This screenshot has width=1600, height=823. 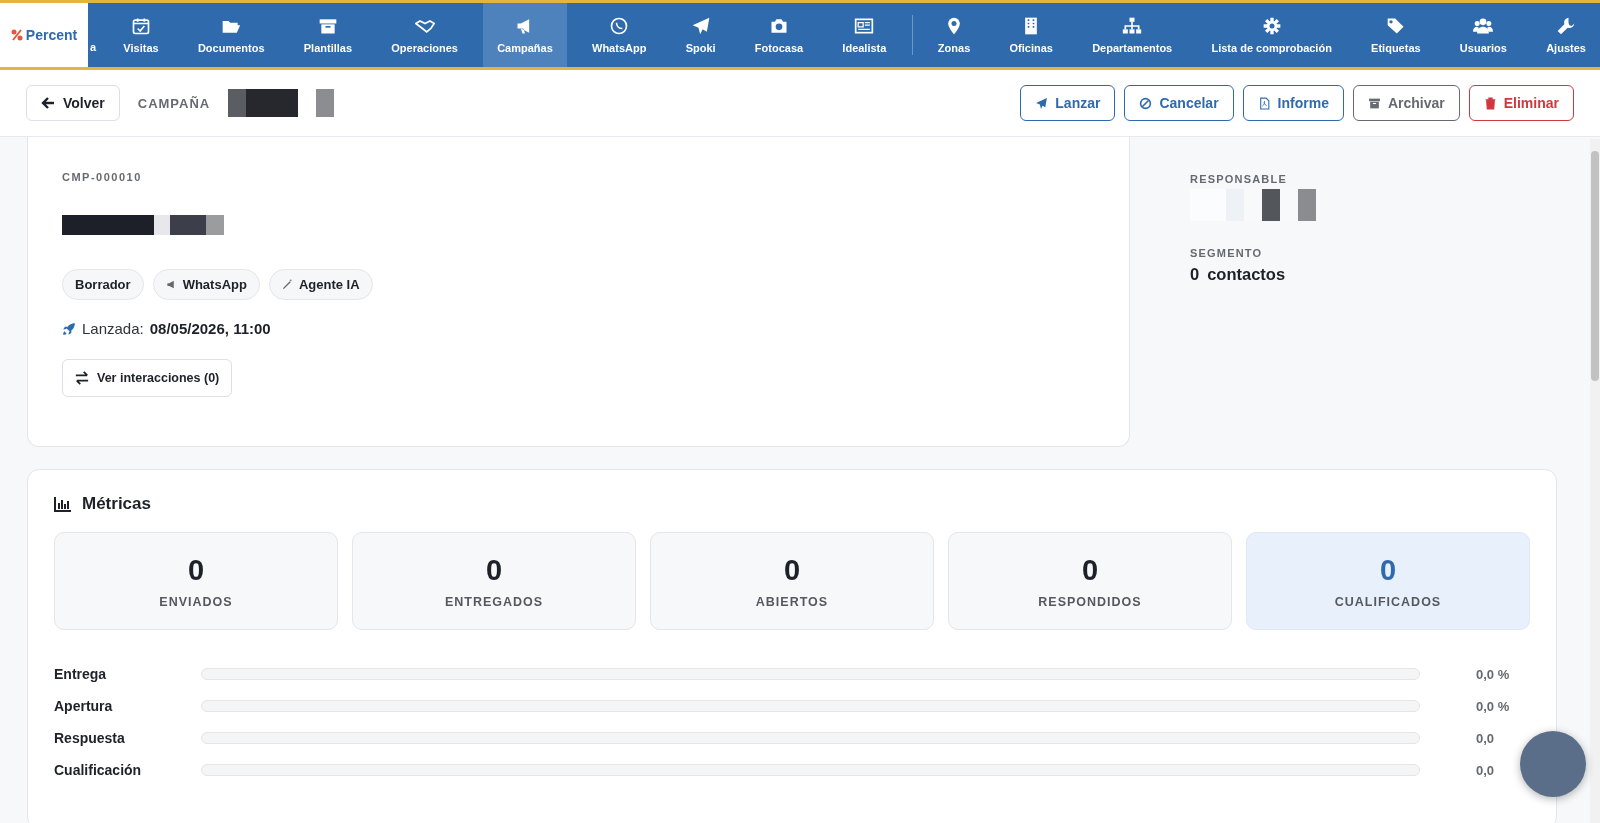 I want to click on owner-label: RESPONSABLE, so click(x=1238, y=179).